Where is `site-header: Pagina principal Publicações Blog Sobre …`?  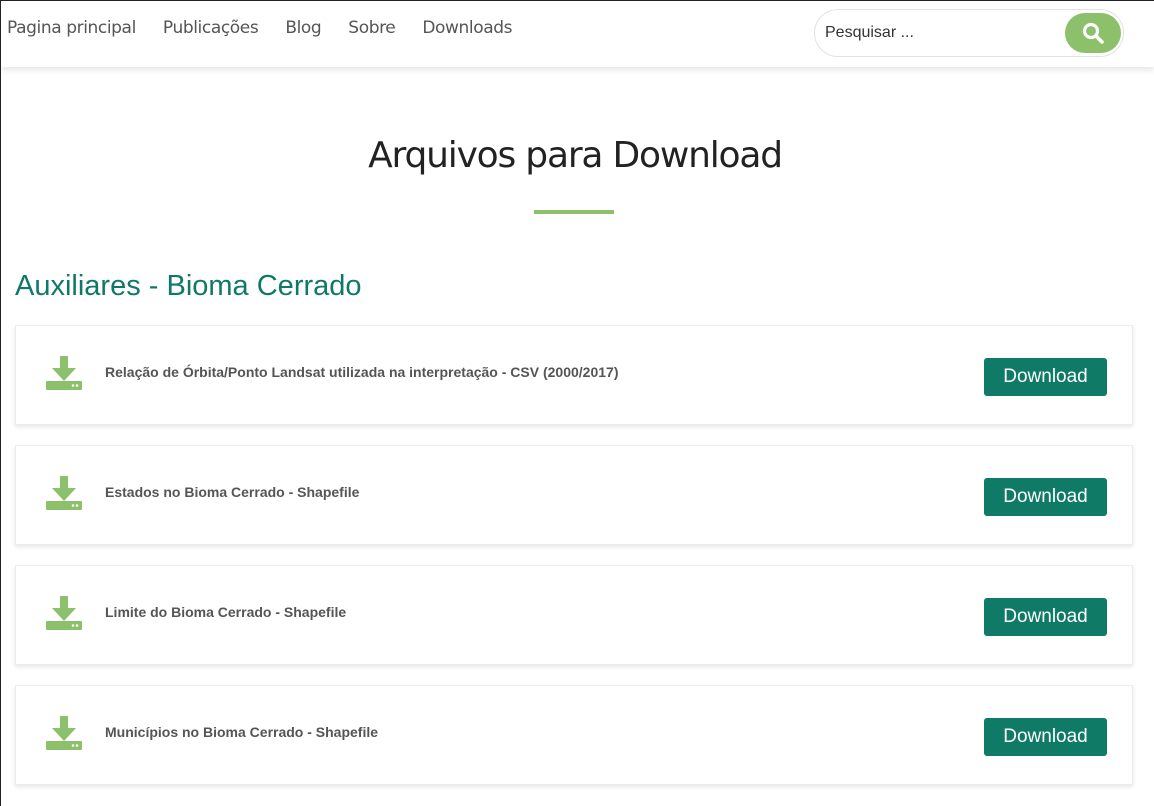 site-header: Pagina principal Publicações Blog Sobre … is located at coordinates (577, 34).